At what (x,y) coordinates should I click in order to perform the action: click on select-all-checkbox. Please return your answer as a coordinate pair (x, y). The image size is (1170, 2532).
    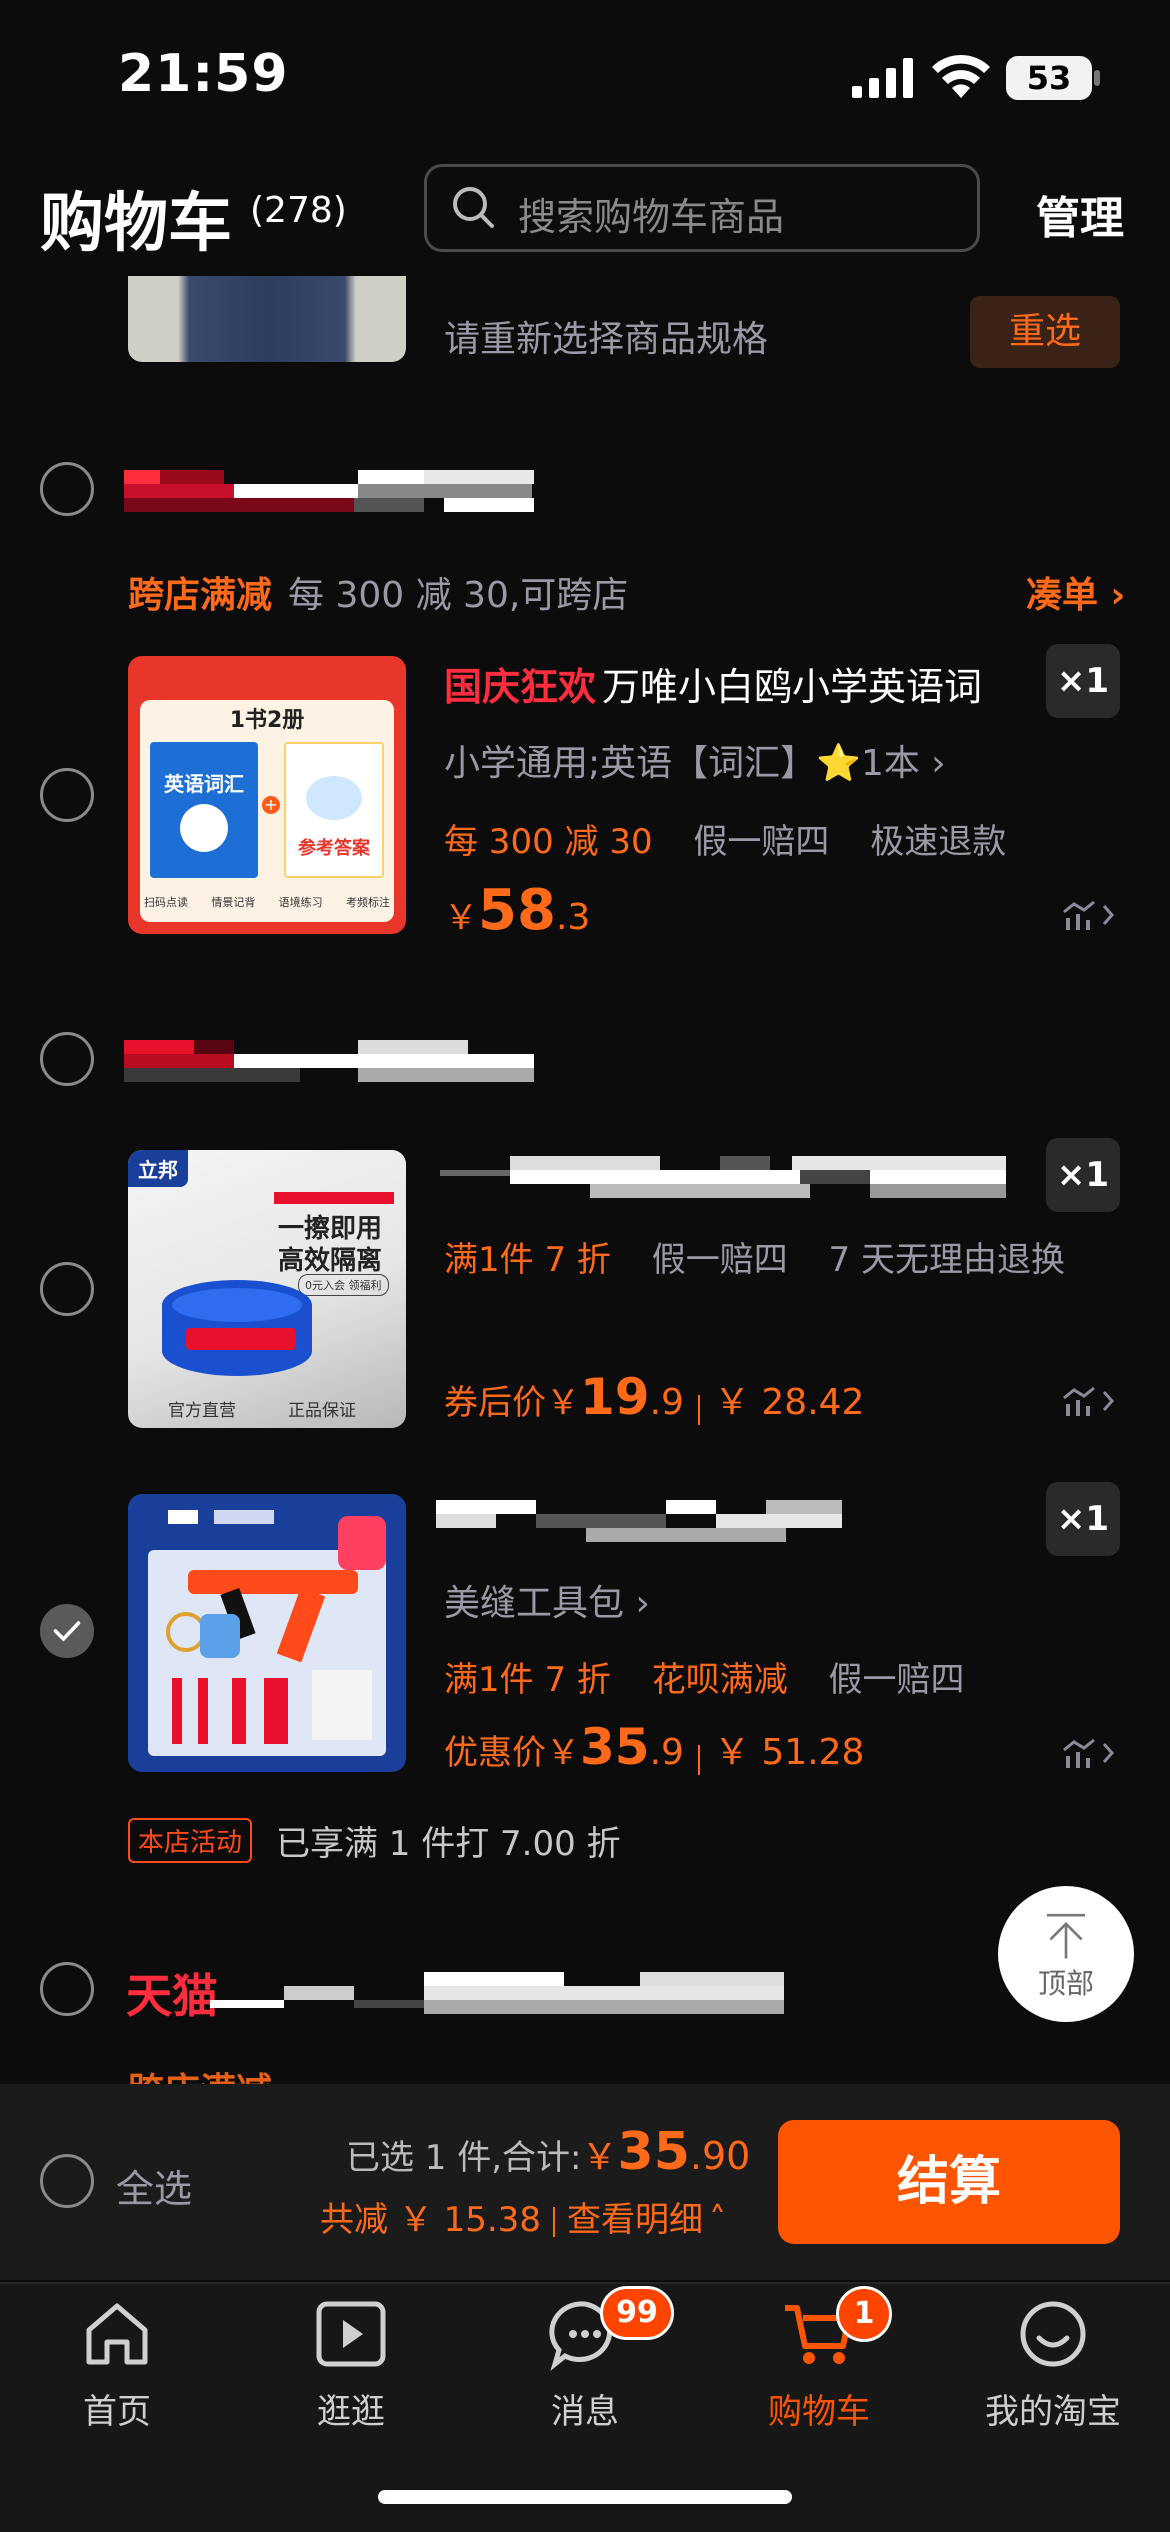
    Looking at the image, I should click on (67, 2181).